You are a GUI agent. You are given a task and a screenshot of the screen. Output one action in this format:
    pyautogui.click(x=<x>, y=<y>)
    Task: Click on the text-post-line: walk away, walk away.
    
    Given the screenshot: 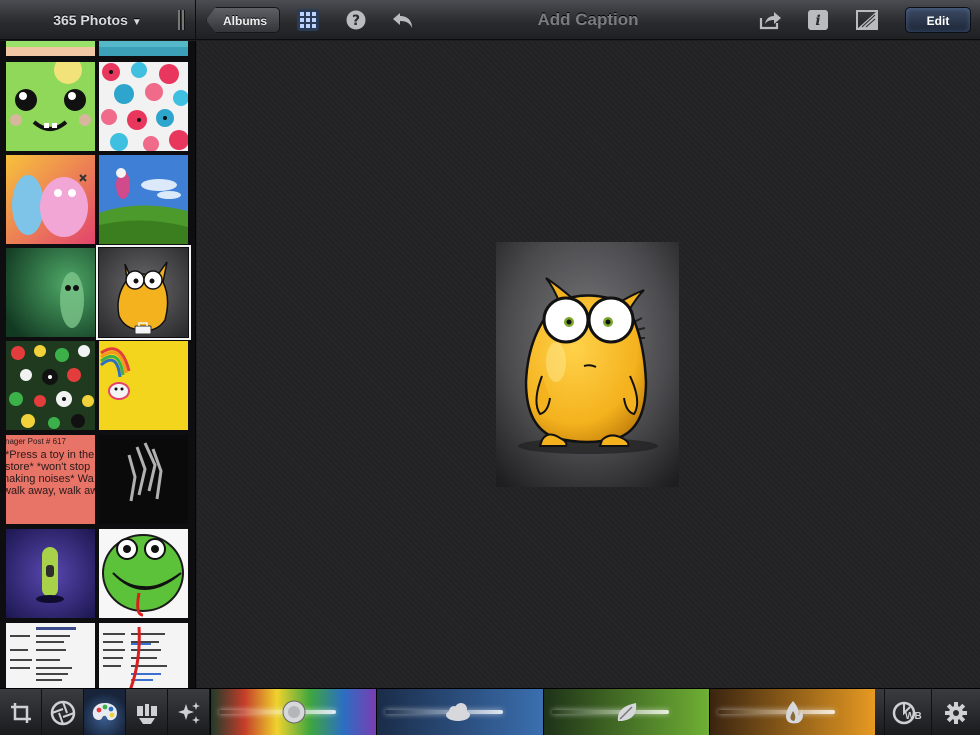 What is the action you would take?
    pyautogui.click(x=50, y=491)
    